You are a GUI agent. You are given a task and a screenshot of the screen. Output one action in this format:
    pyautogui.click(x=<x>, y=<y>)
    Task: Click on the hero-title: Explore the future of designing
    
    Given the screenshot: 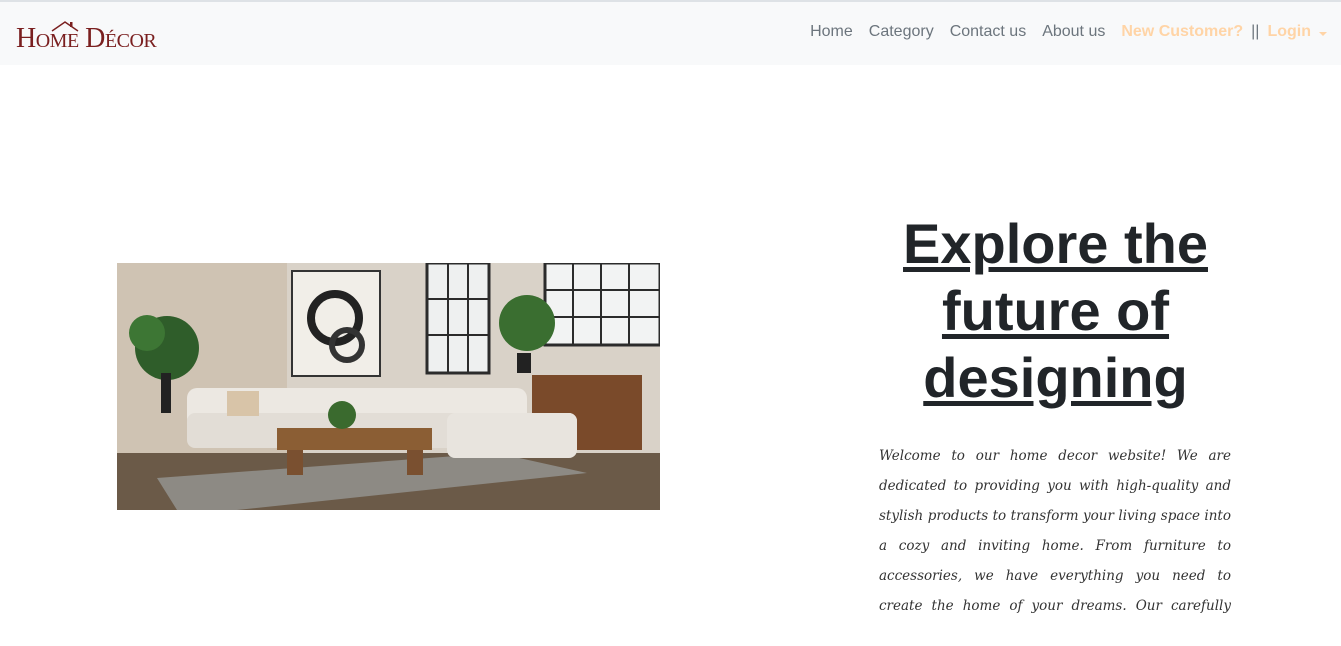 What is the action you would take?
    pyautogui.click(x=1055, y=310)
    